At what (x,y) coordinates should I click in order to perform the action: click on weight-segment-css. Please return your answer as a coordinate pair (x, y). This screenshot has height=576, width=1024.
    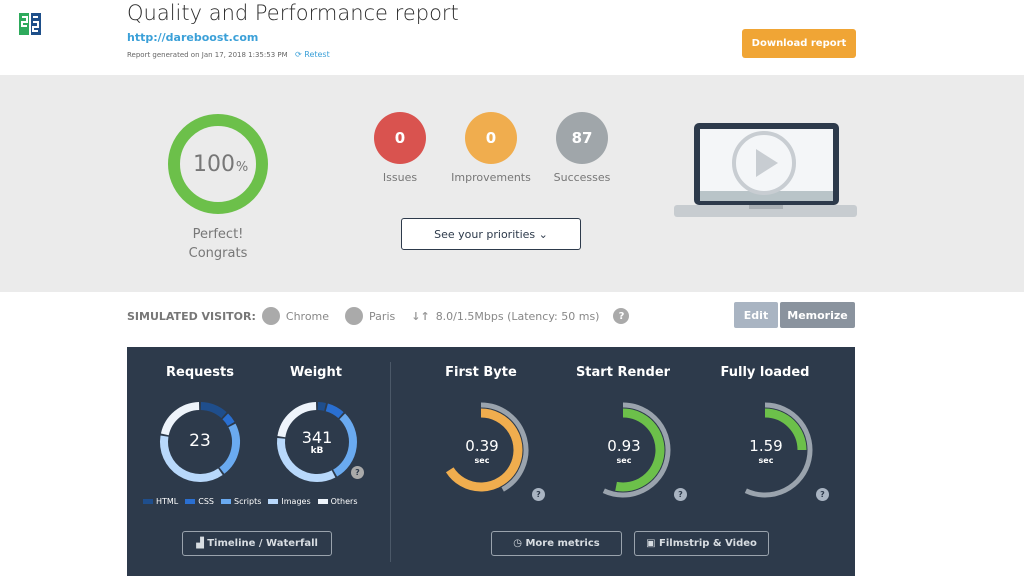
    Looking at the image, I should click on (334, 411).